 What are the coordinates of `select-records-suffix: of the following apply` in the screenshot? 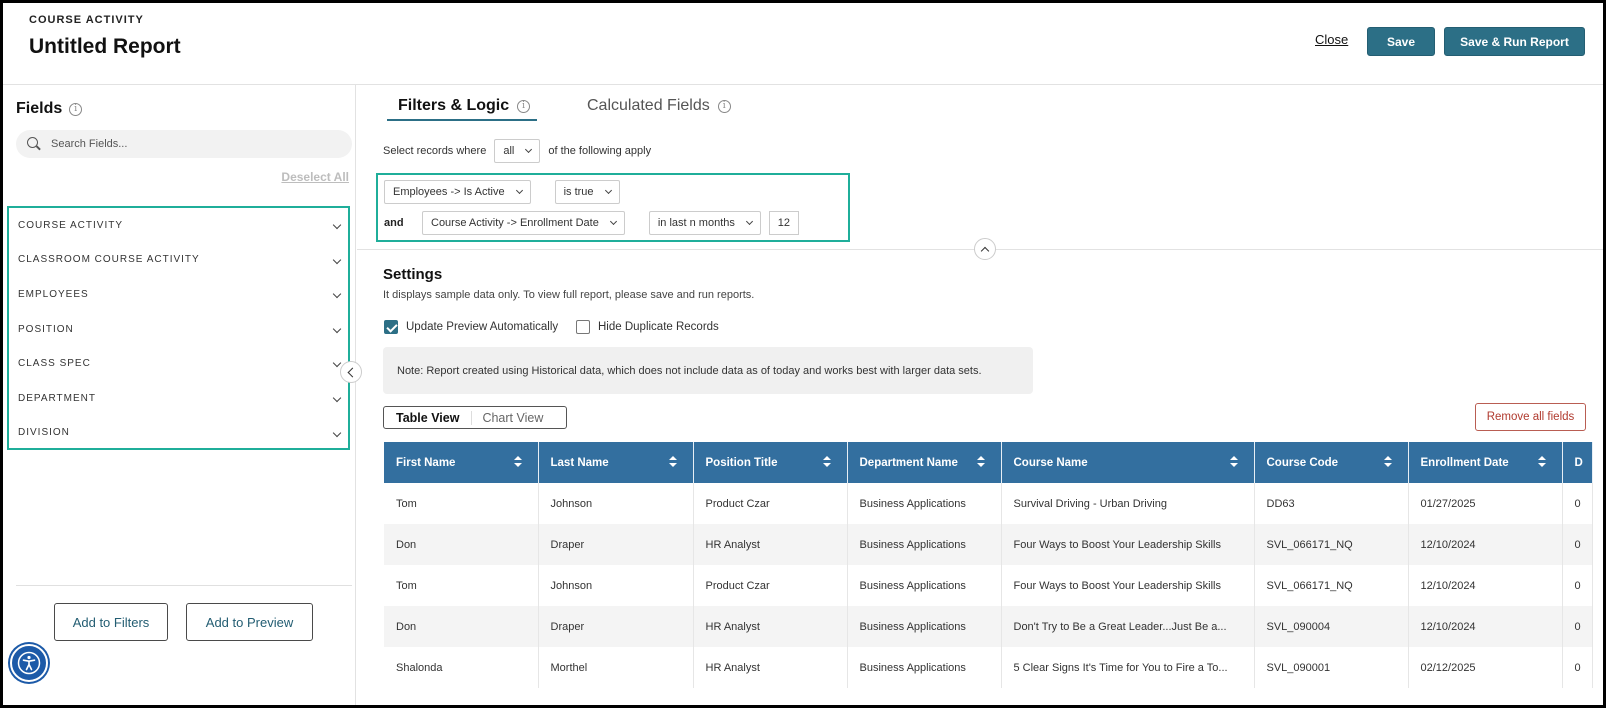 It's located at (600, 151).